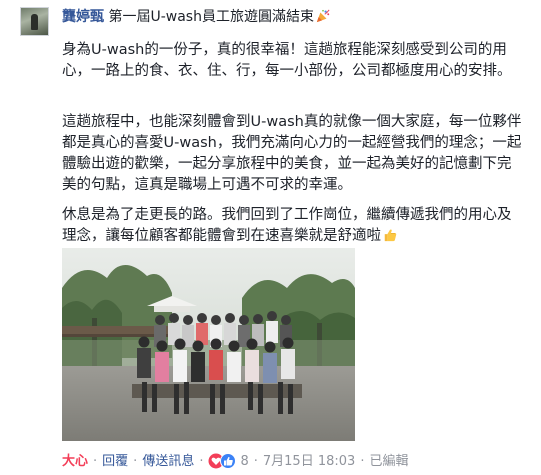 The height and width of the screenshot is (475, 541). What do you see at coordinates (228, 461) in the screenshot?
I see `like-reaction-icon` at bounding box center [228, 461].